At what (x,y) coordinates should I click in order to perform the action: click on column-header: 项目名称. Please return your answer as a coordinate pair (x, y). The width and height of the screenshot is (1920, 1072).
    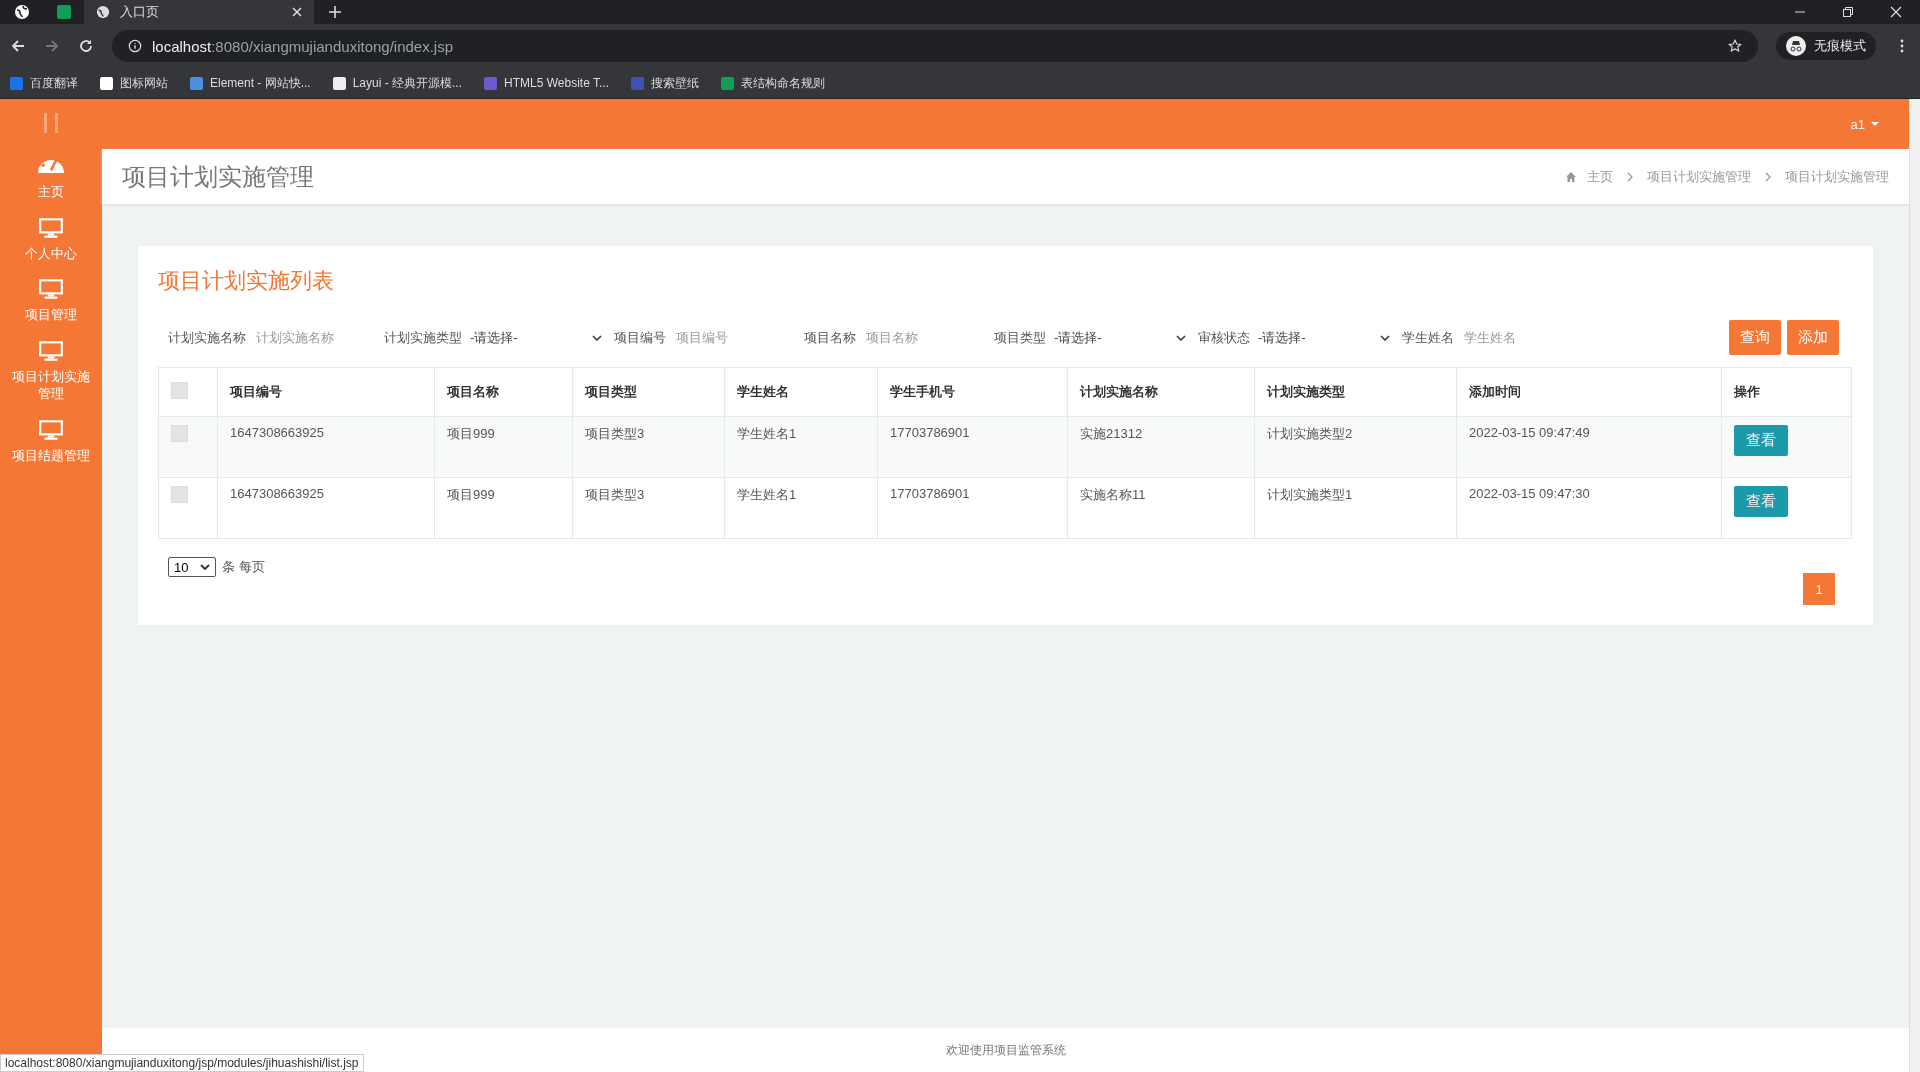
    Looking at the image, I should click on (503, 392).